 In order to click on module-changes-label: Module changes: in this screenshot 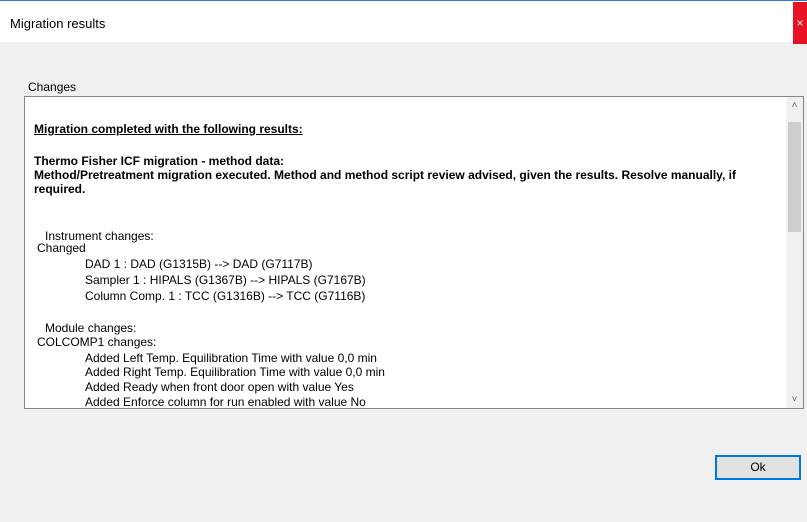, I will do `click(91, 328)`.